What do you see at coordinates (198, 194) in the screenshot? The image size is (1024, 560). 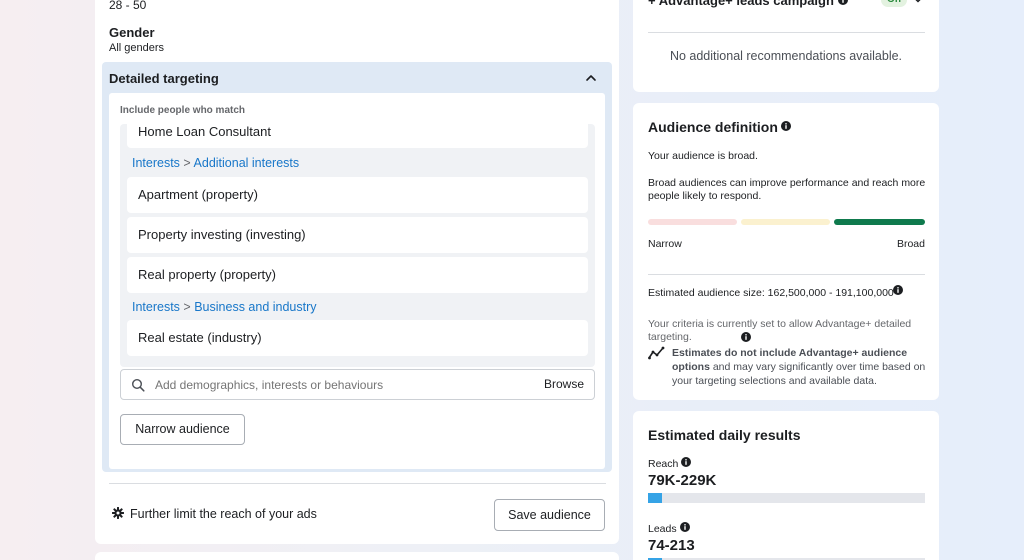 I see `list-item-label: Apartment (property)` at bounding box center [198, 194].